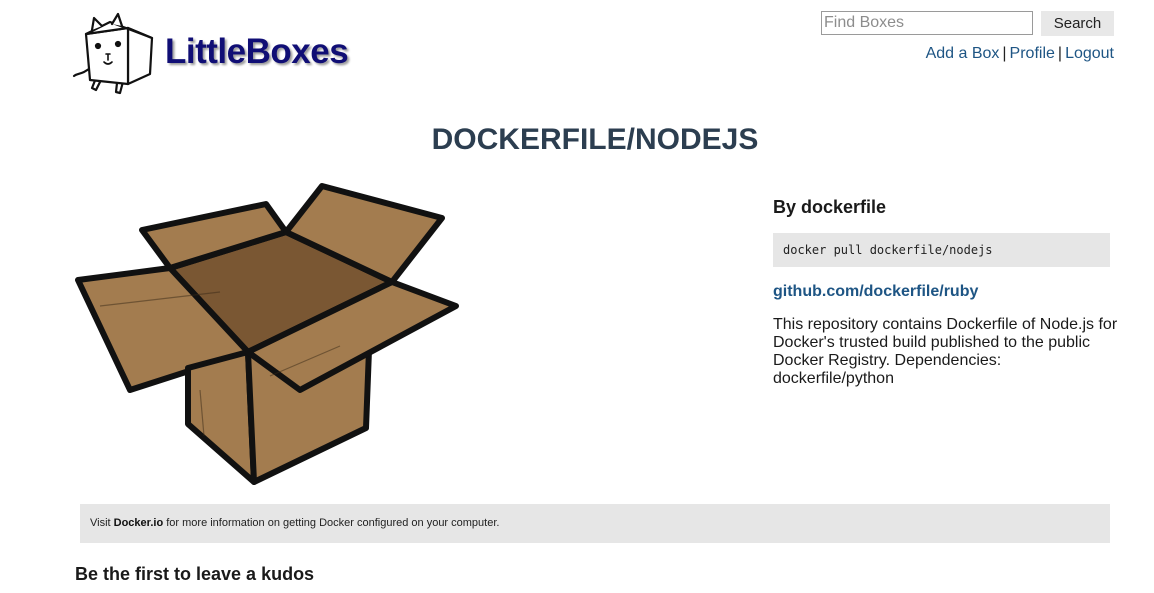 This screenshot has width=1154, height=593. I want to click on user-nav: Add a Box | Profile | Logout, so click(1020, 54).